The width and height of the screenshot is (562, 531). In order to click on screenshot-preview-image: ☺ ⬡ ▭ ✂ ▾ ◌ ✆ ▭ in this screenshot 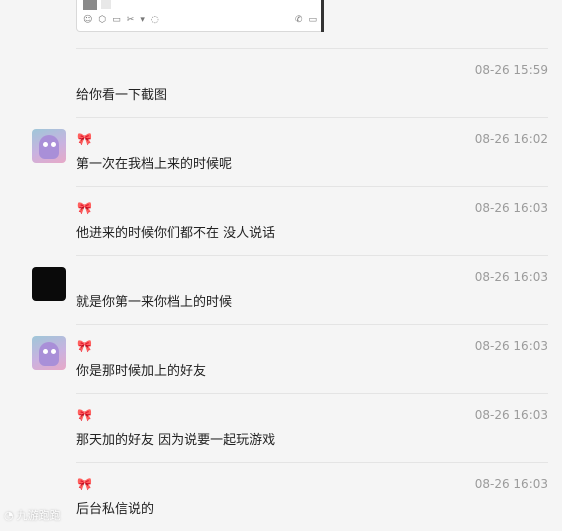, I will do `click(200, 16)`.